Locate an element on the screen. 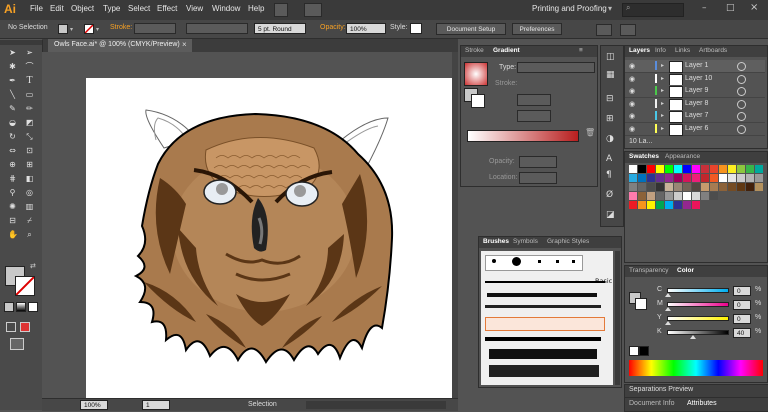 The image size is (768, 412). tab-attributes: Attributes is located at coordinates (702, 403).